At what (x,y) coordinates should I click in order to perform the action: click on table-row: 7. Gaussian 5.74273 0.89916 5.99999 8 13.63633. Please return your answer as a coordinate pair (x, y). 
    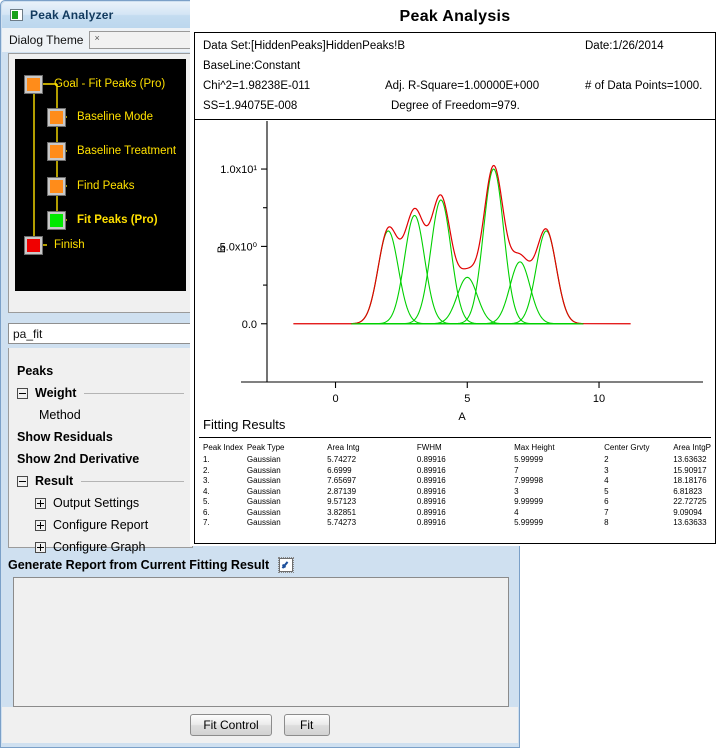
    Looking at the image, I should click on (457, 523).